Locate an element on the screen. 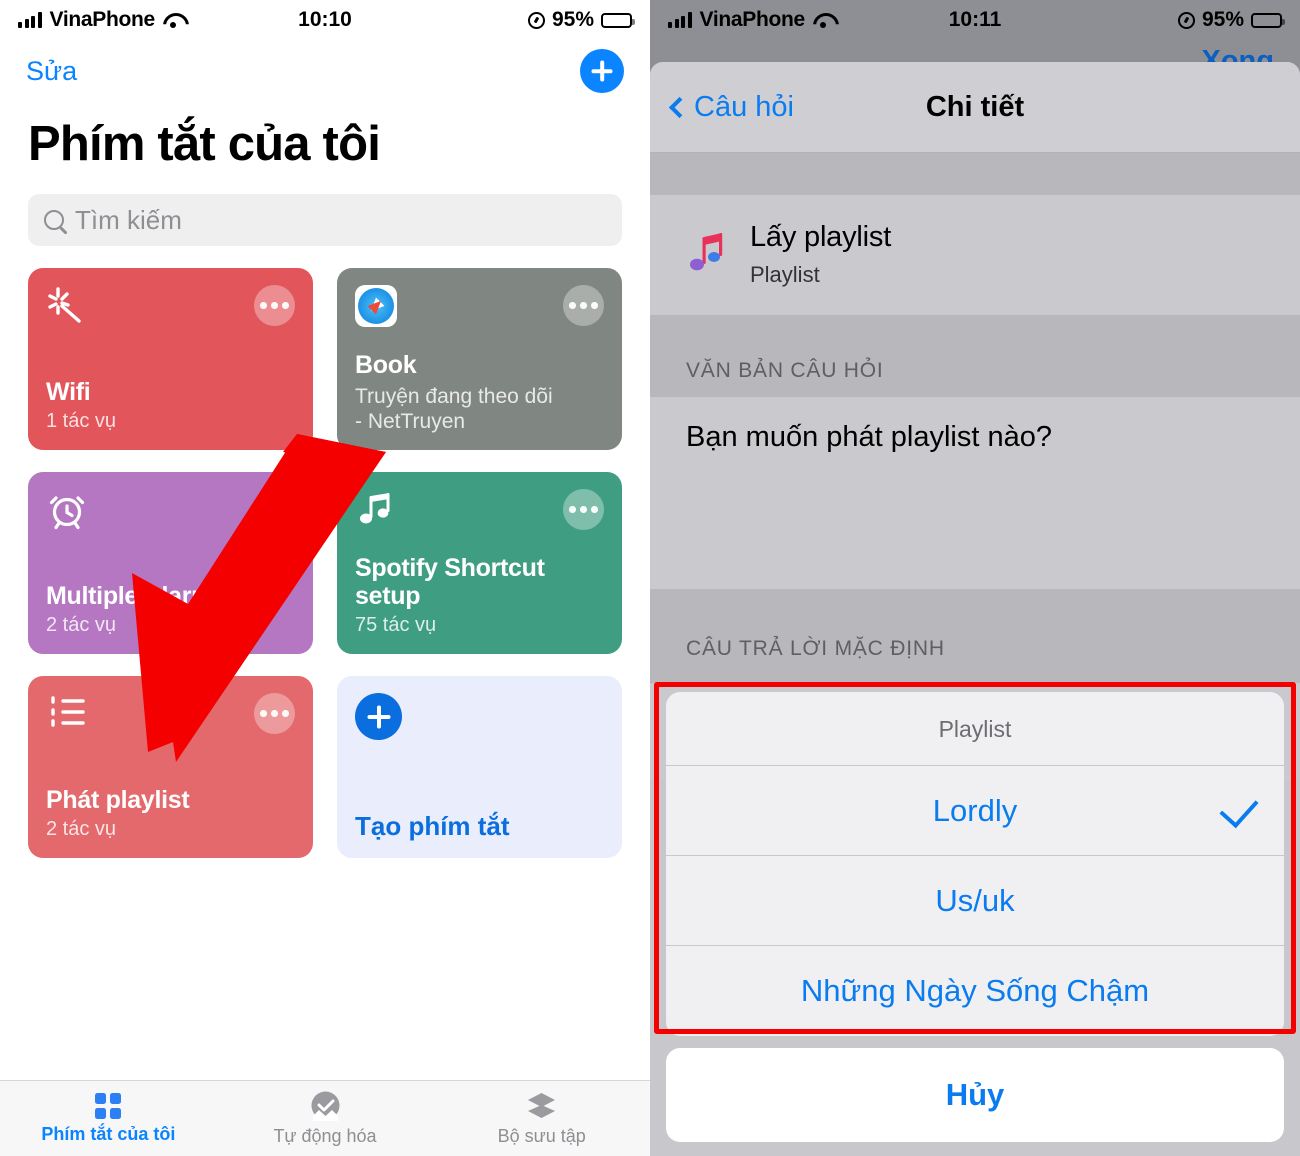 This screenshot has width=1300, height=1156. shortcut-card-phat-playlist: Phát playlist 2 tác vụ is located at coordinates (170, 767).